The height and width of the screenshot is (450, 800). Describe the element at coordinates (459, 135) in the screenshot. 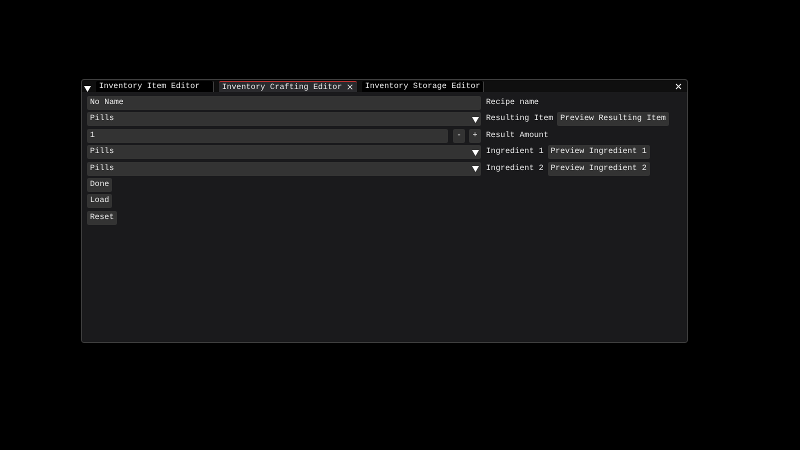

I see `decrement-button: -` at that location.